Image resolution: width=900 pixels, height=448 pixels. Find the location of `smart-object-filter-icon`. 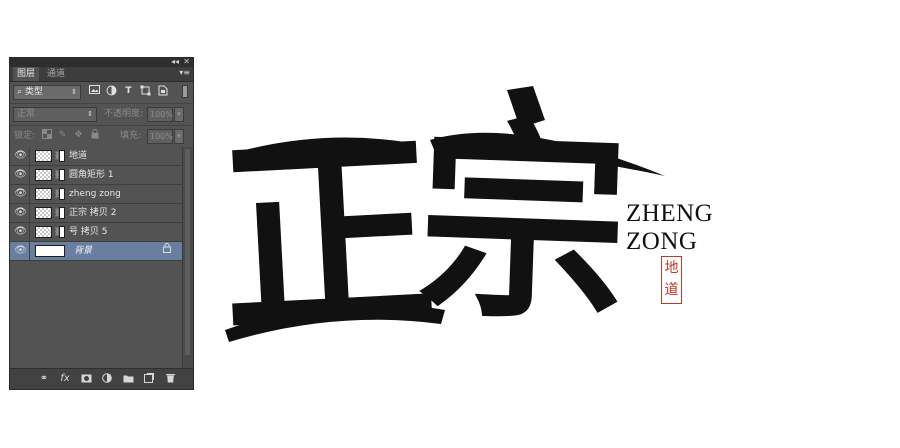

smart-object-filter-icon is located at coordinates (162, 91).